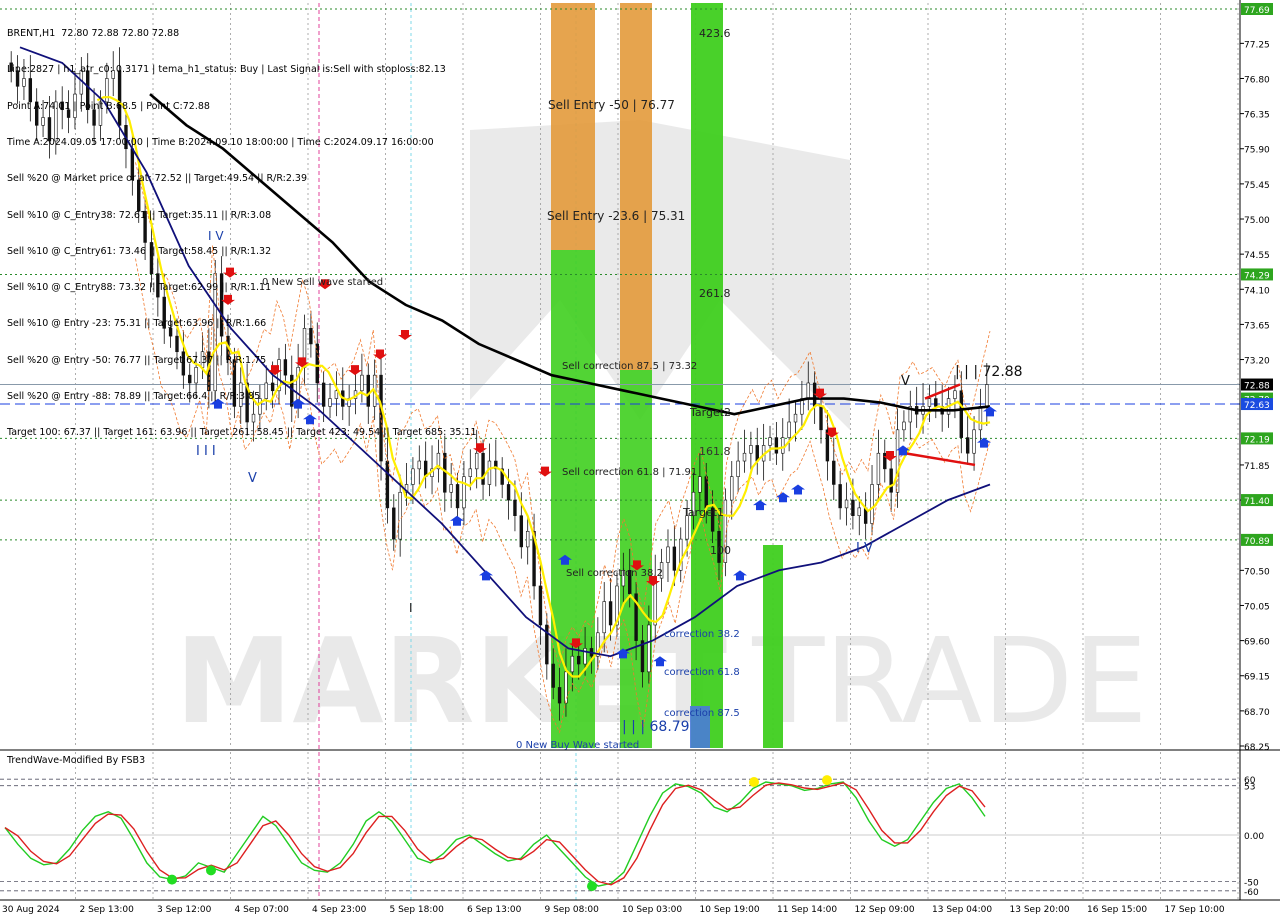  Describe the element at coordinates (1257, 406) in the screenshot. I see `price-box-label: 72.63` at that location.